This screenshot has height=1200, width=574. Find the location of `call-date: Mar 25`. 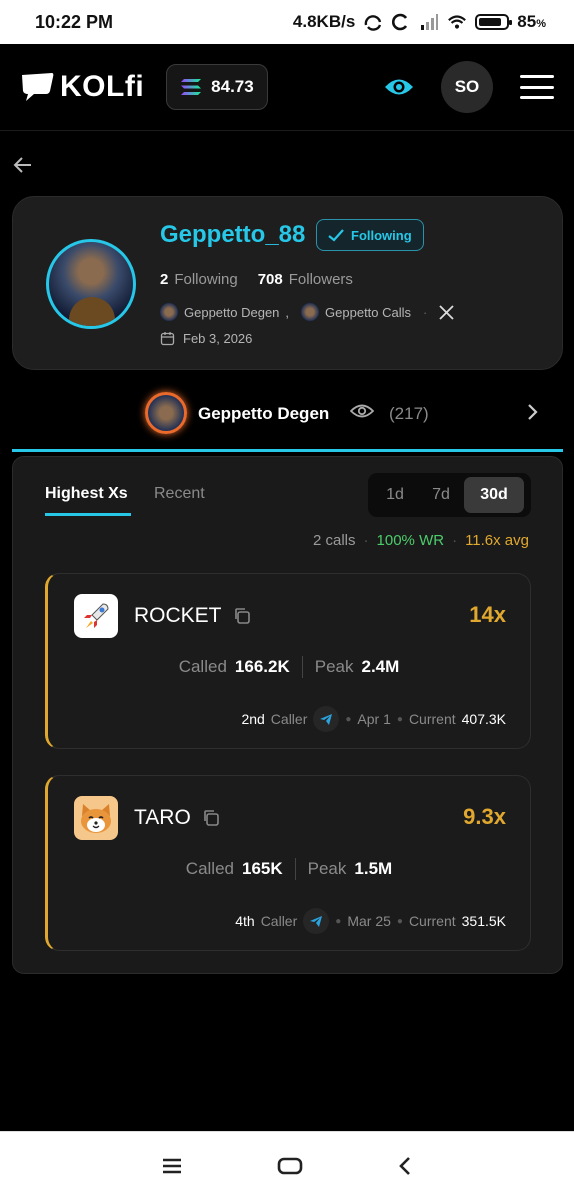

call-date: Mar 25 is located at coordinates (369, 921).